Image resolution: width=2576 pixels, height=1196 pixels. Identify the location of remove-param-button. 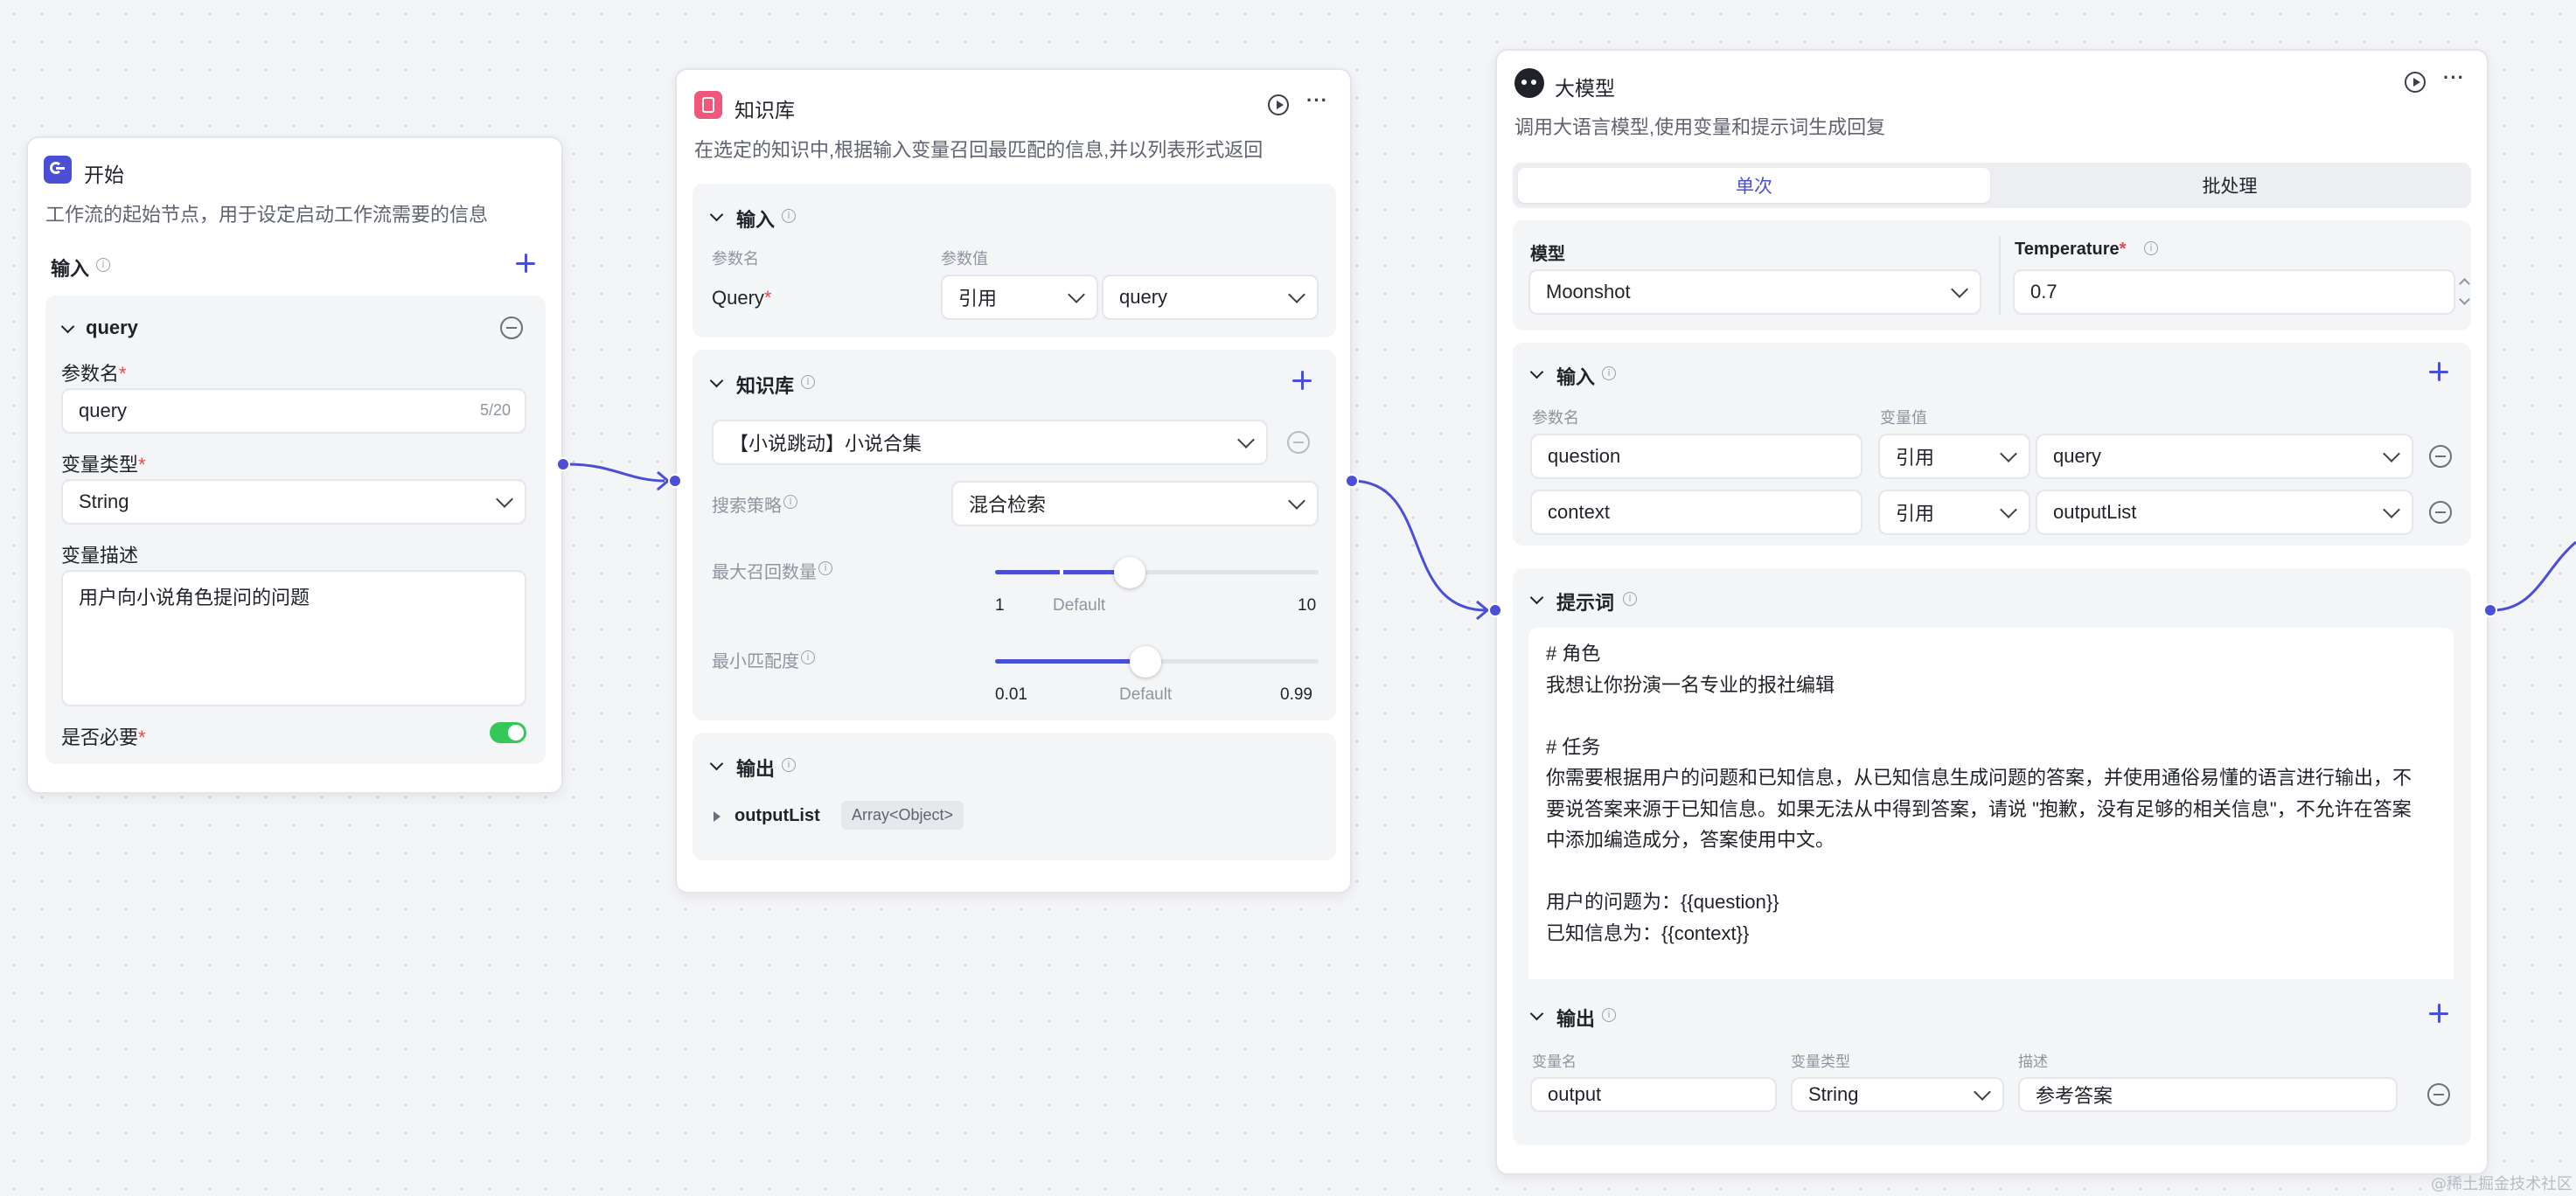
(511, 327).